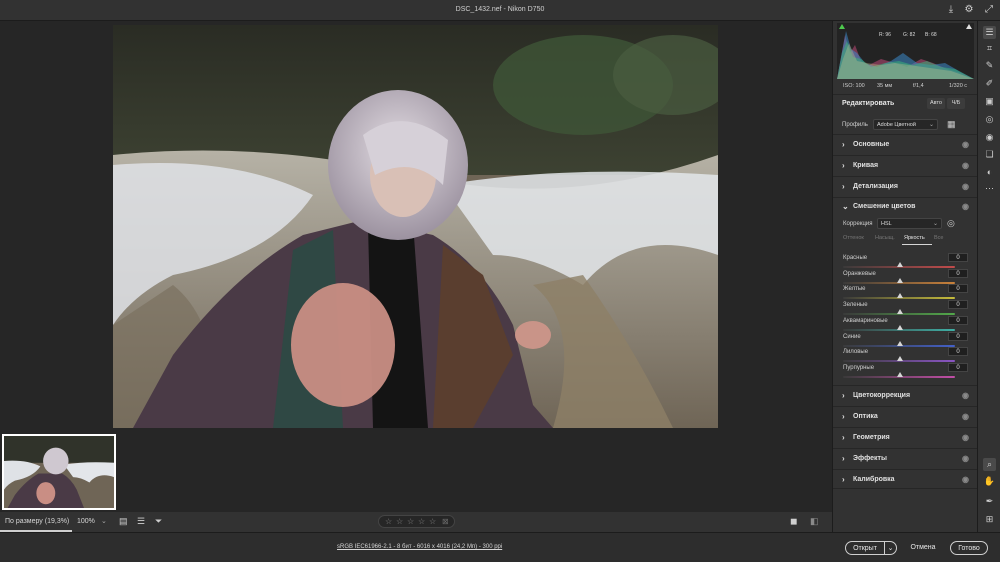 The width and height of the screenshot is (1000, 562). Describe the element at coordinates (905, 205) in the screenshot. I see `section-color-mixer: ⌄ Смешение цветов ◉` at that location.